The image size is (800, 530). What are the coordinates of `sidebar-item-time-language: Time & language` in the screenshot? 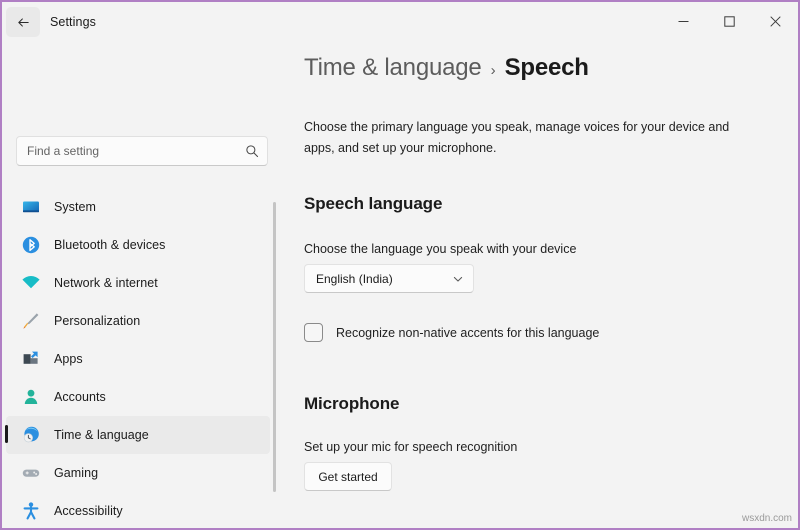 It's located at (137, 435).